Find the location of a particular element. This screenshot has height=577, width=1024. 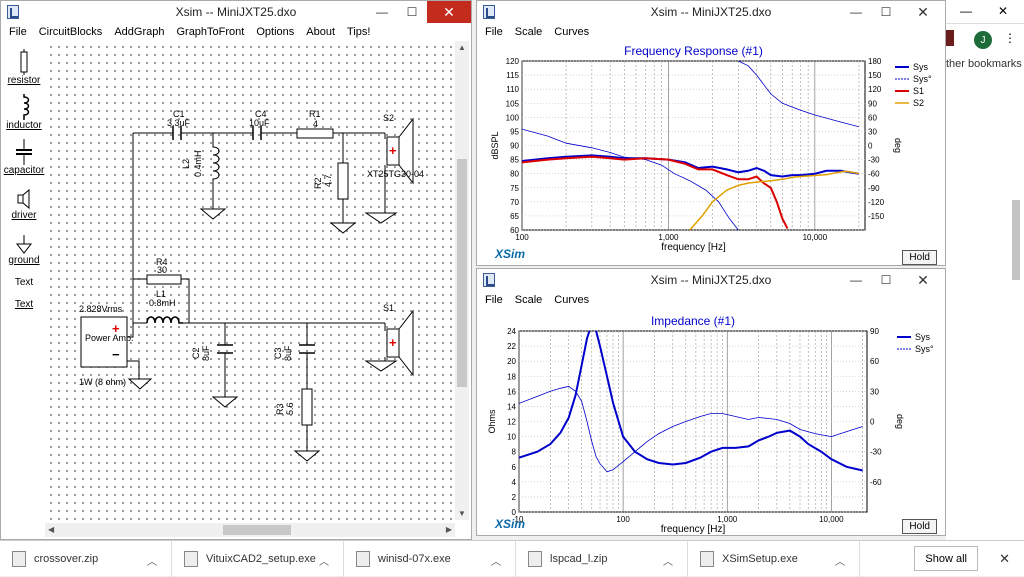

tool-ground: ground is located at coordinates (24, 243).